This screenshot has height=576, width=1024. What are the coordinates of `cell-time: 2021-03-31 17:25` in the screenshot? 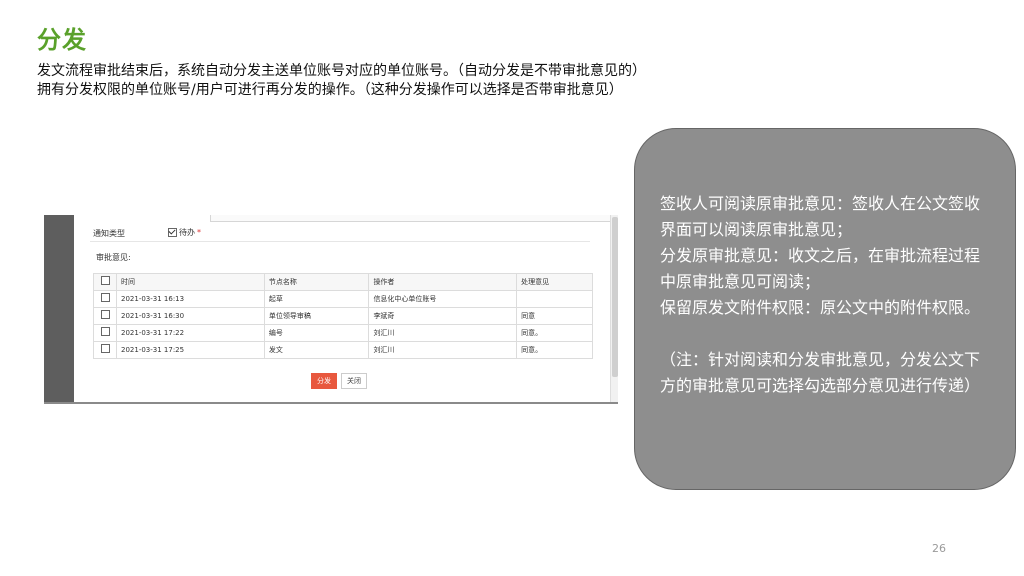 It's located at (190, 350).